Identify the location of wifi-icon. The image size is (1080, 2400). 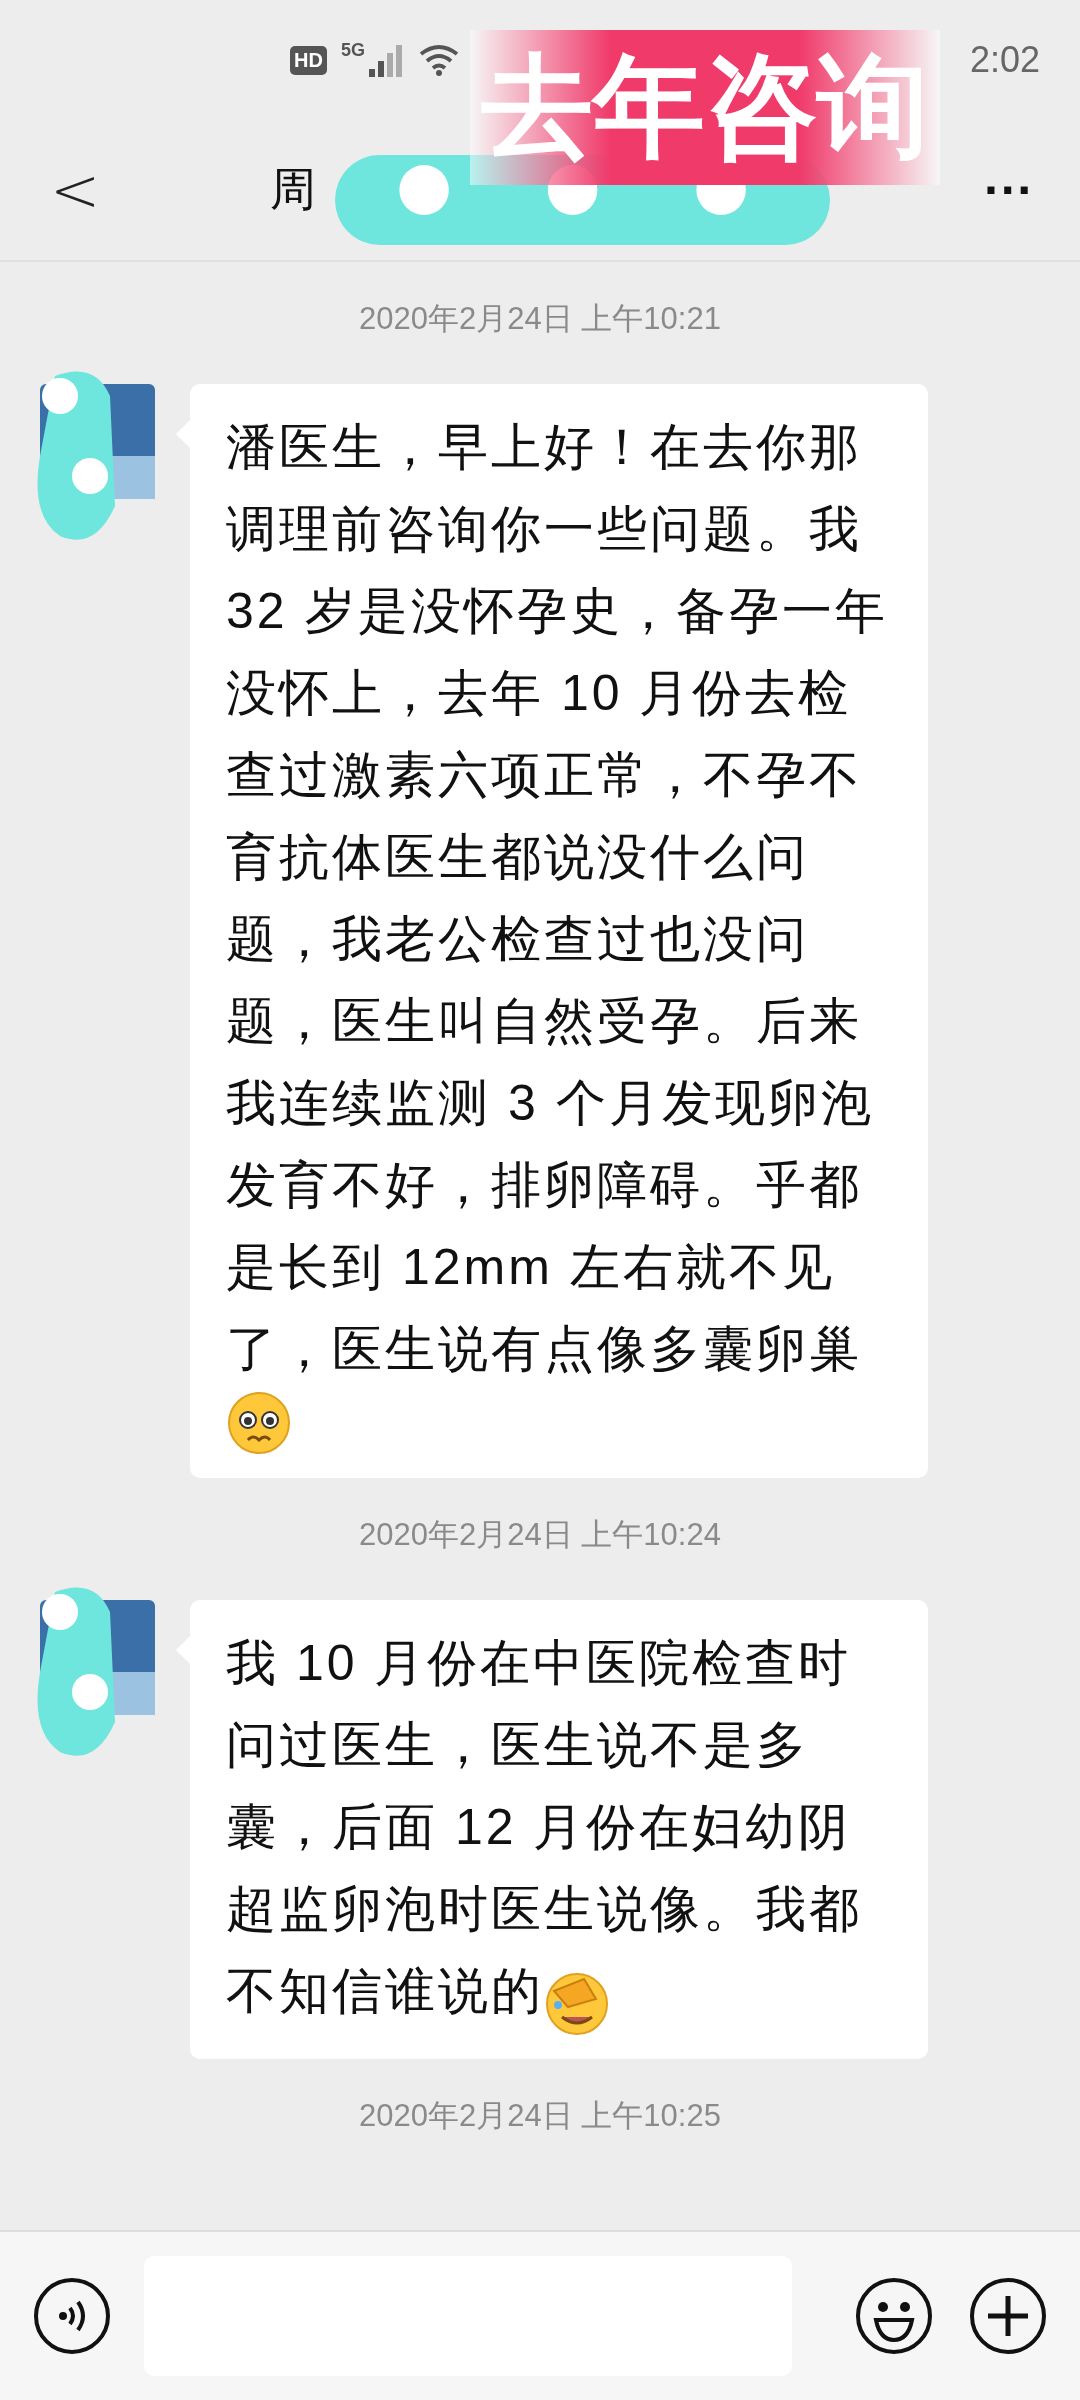
(438, 60).